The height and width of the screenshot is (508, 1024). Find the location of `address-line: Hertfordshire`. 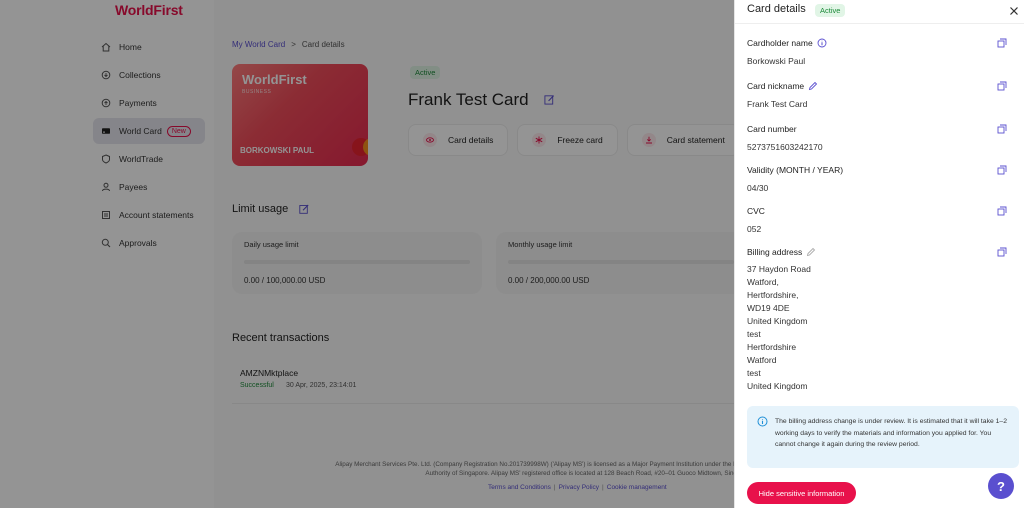

address-line: Hertfordshire is located at coordinates (772, 347).